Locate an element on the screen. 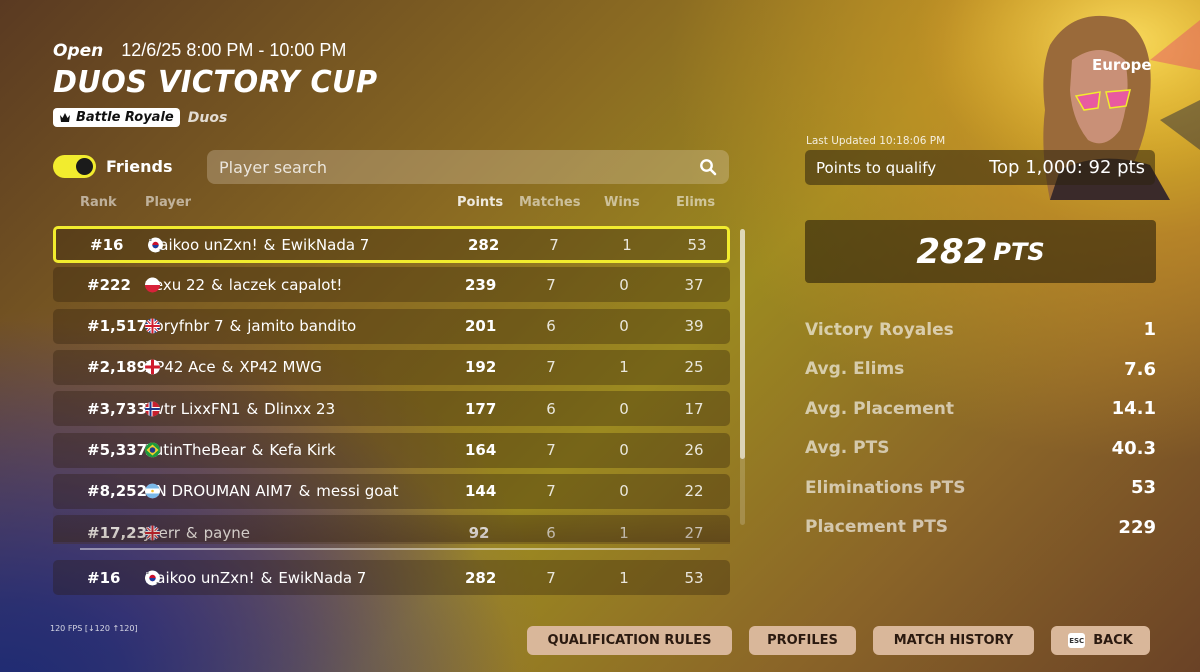  stat-placement-pts: Placement PTS 229 is located at coordinates (980, 528).